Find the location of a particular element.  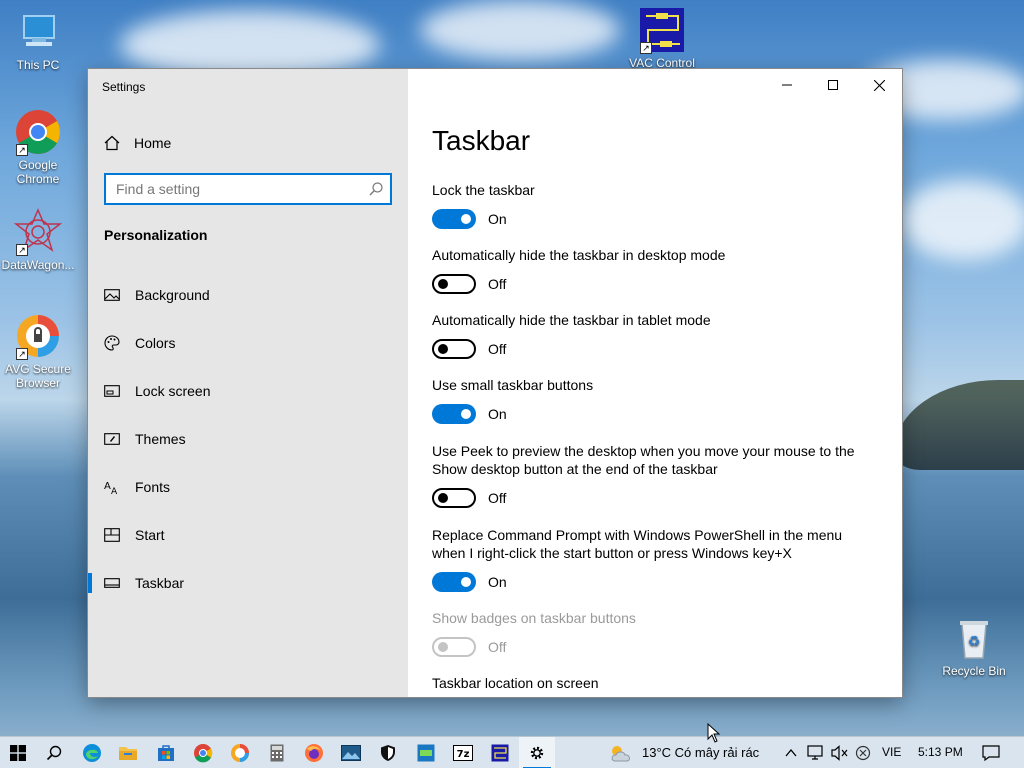

close-icon is located at coordinates (879, 85).